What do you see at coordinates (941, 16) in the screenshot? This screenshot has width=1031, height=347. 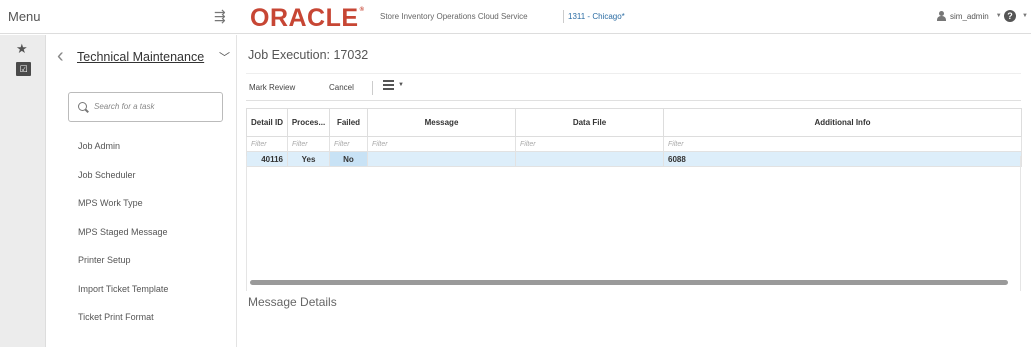 I see `user-icon` at bounding box center [941, 16].